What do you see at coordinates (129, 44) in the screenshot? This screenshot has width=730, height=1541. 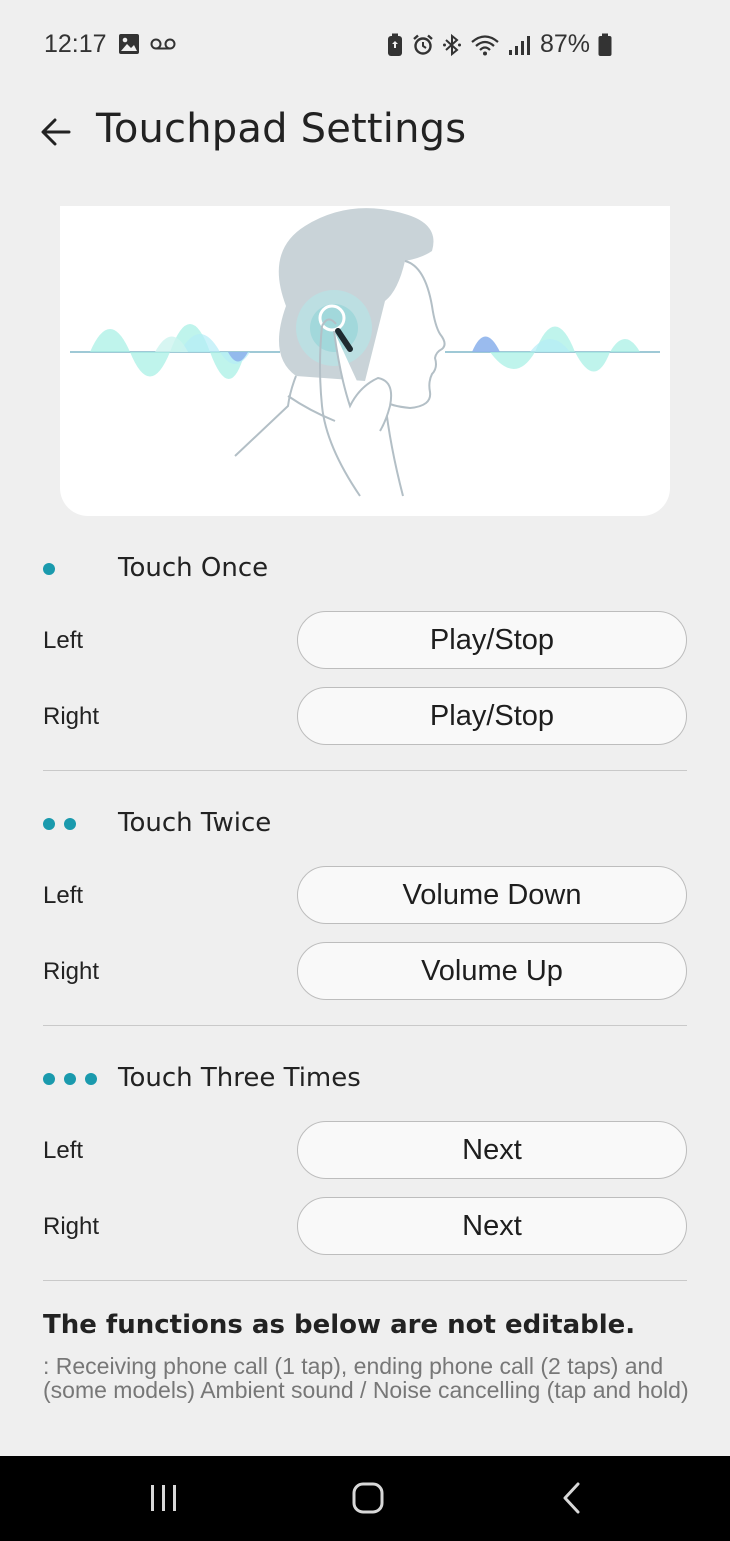 I see `gallery-icon` at bounding box center [129, 44].